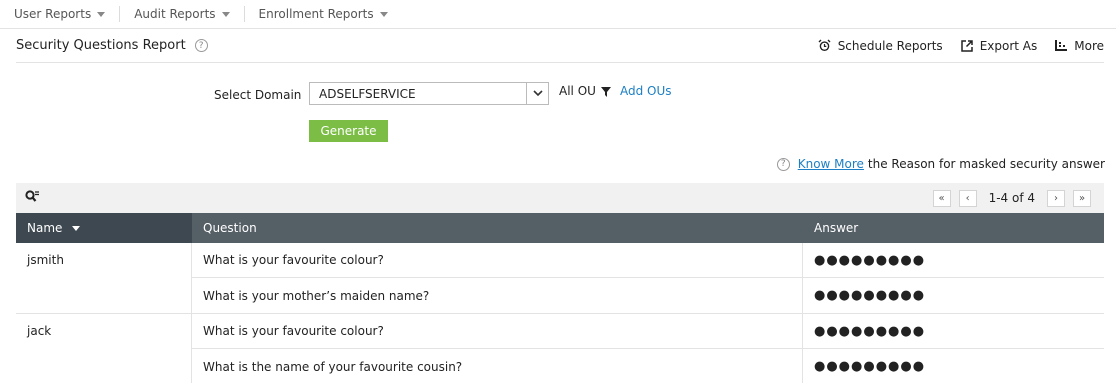 This screenshot has height=383, width=1116. Describe the element at coordinates (890, 45) in the screenshot. I see `schedule-label: Schedule Reports` at that location.